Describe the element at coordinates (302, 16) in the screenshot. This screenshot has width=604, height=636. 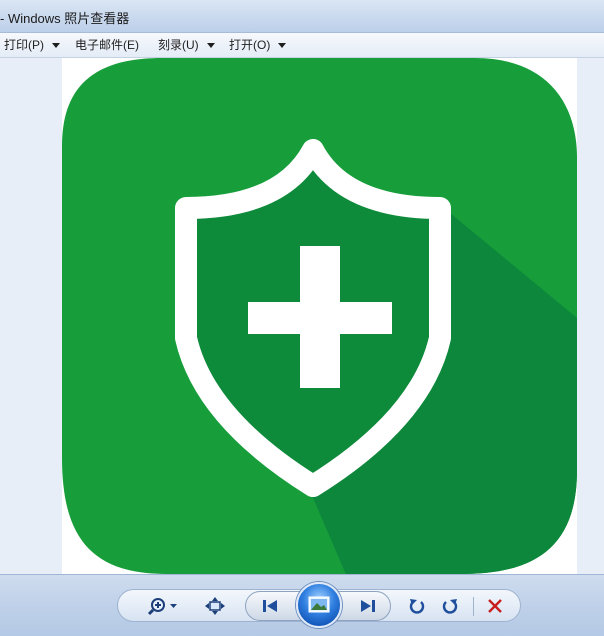
I see `title-bar: - Windows 照片查看器` at that location.